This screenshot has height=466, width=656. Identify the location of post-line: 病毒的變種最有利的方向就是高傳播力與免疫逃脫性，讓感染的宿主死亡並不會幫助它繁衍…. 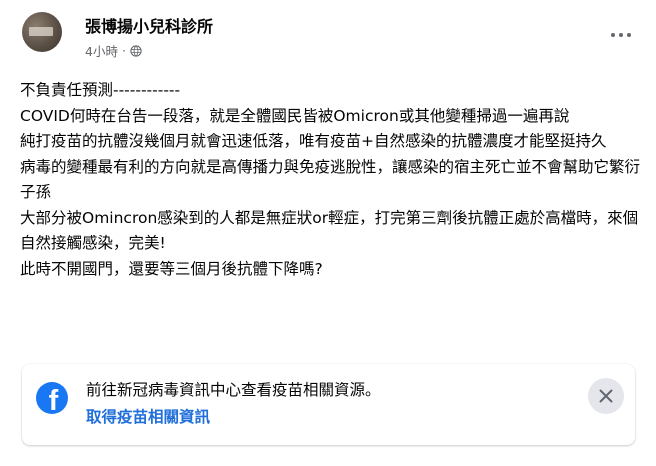
(330, 179).